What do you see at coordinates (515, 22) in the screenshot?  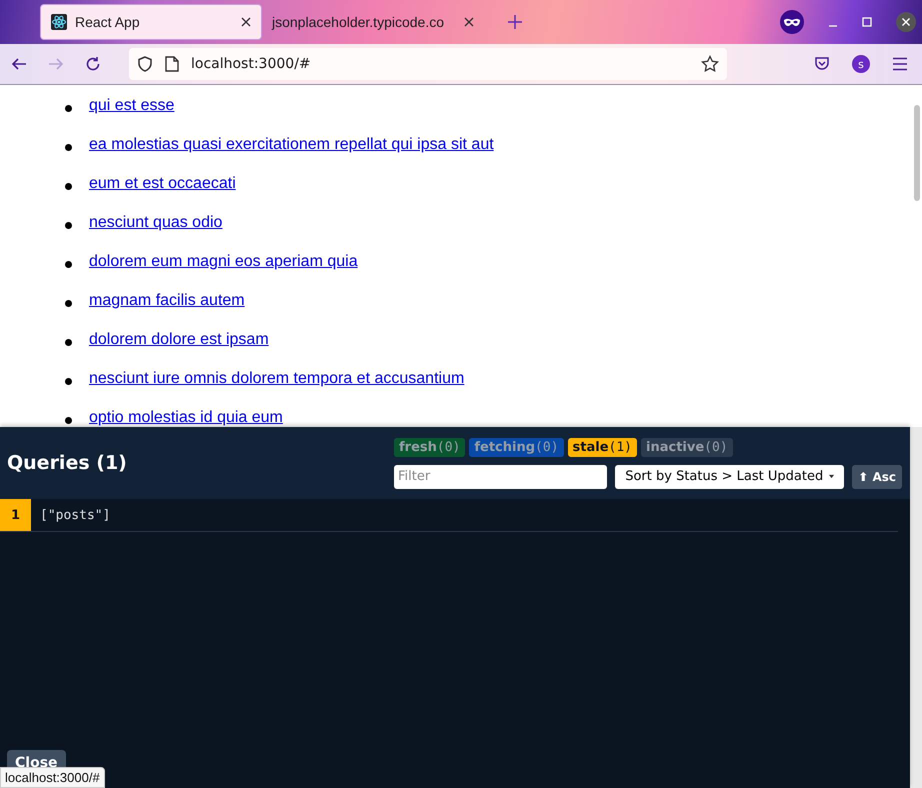 I see `plus-icon` at bounding box center [515, 22].